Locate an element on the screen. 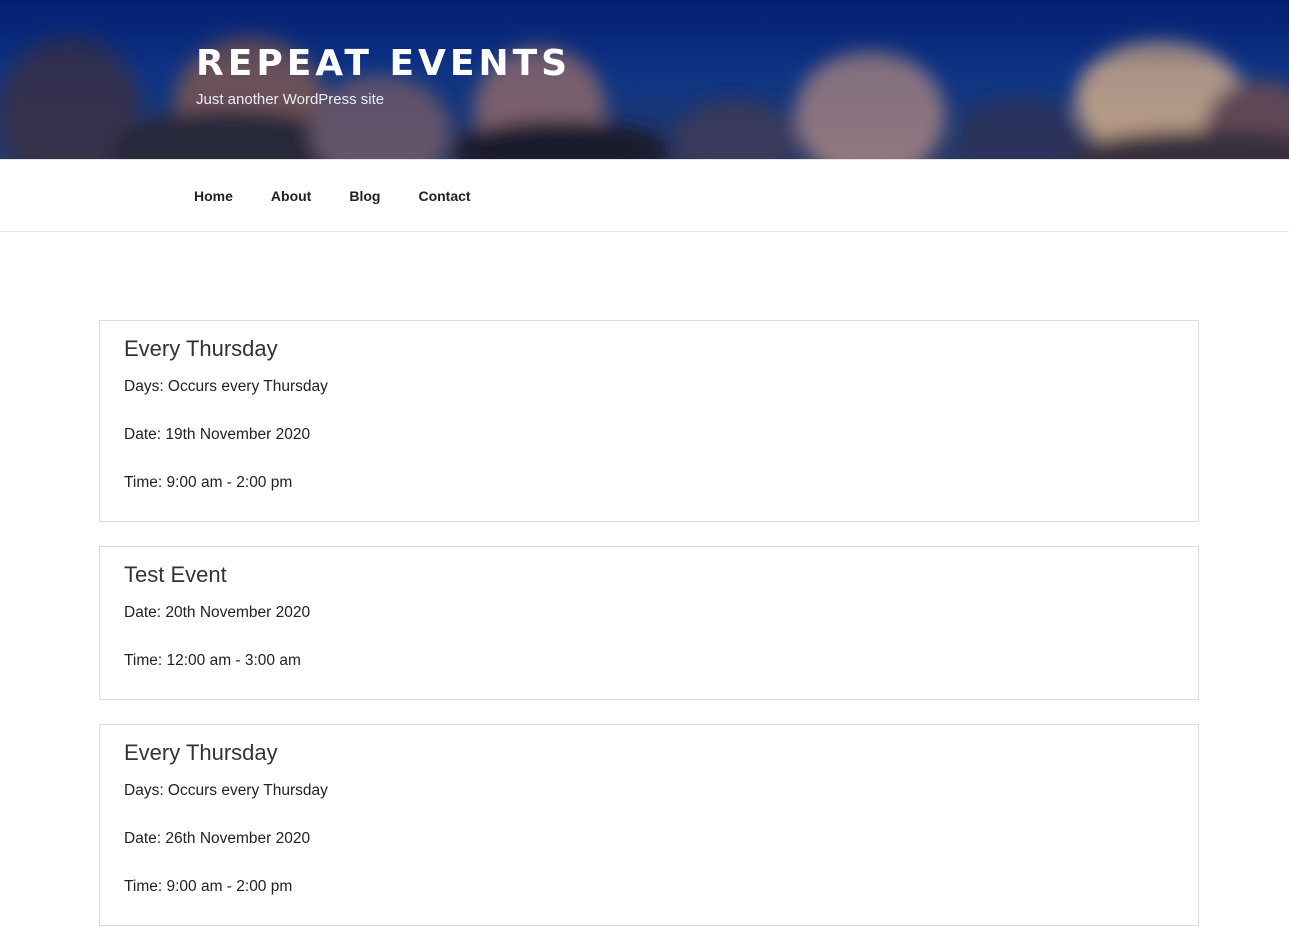 The height and width of the screenshot is (951, 1289). nav-item-about: About is located at coordinates (291, 196).